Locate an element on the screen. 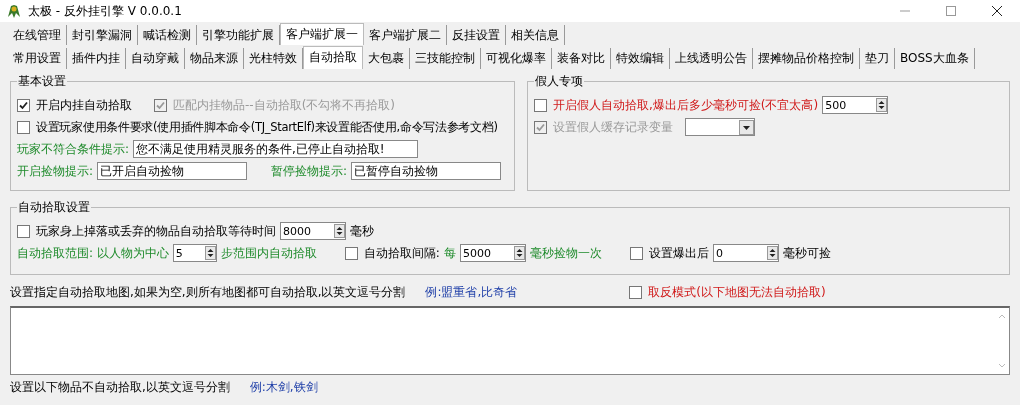 The image size is (1020, 405). tab: 客户端扩展一 is located at coordinates (322, 34).